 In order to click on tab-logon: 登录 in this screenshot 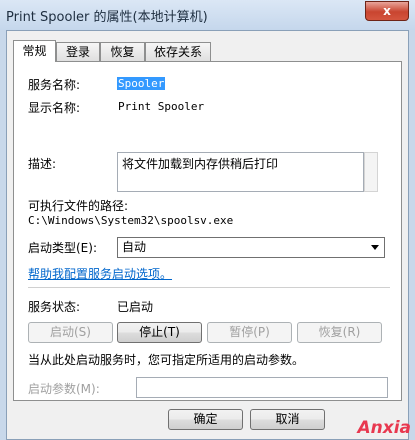, I will do `click(78, 51)`.